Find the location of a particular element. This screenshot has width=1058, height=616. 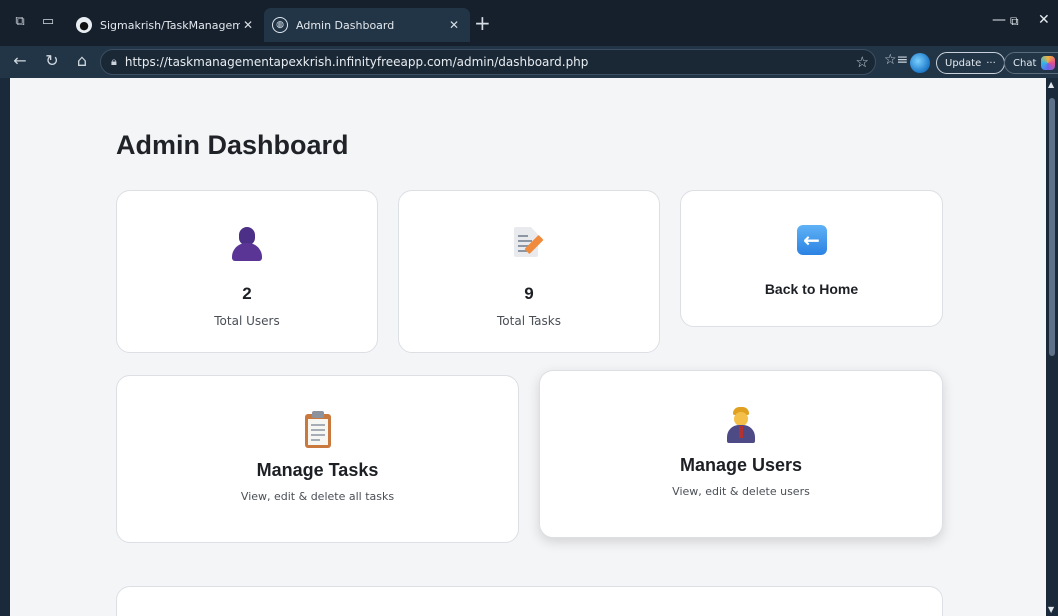

back-to-home-label: Back to Home is located at coordinates (811, 289).